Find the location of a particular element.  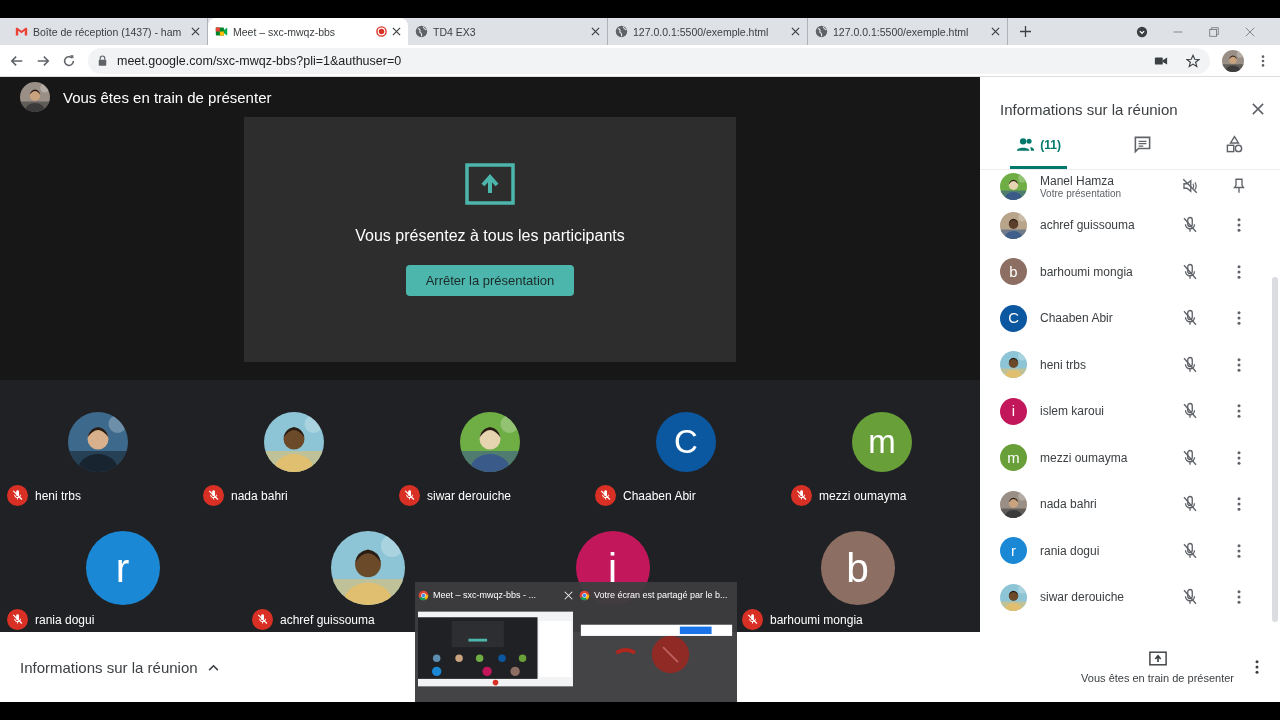

camera-icon is located at coordinates (221, 31).